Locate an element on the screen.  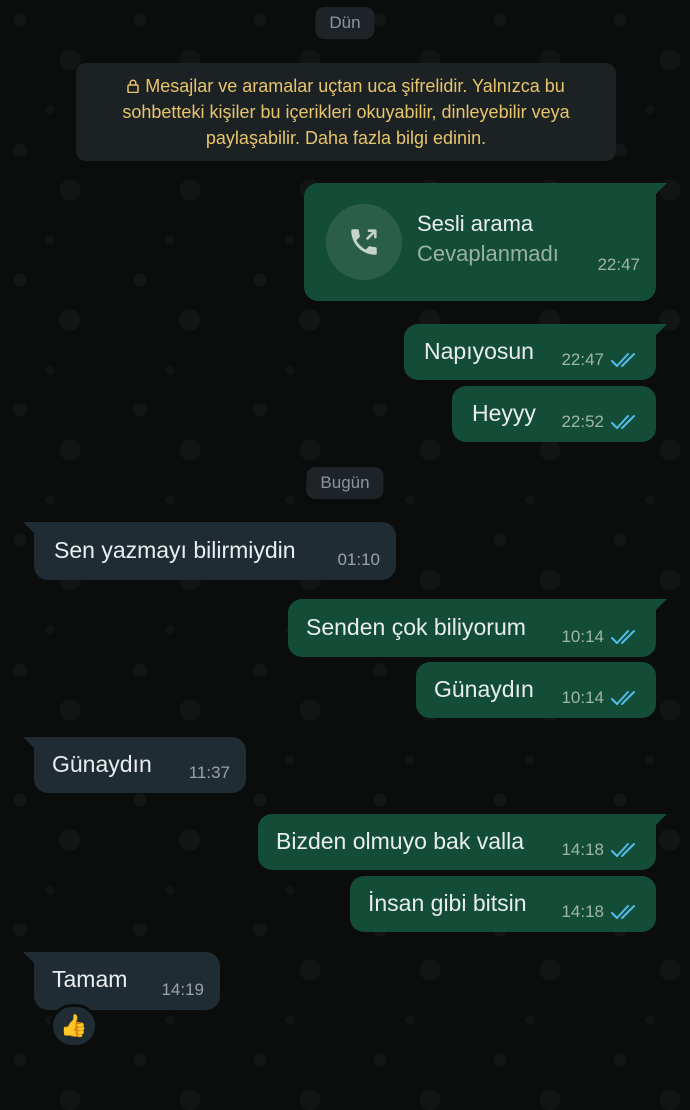
message-bubble: Sen yazmayı bilirmiydin 01:10 is located at coordinates (209, 551).